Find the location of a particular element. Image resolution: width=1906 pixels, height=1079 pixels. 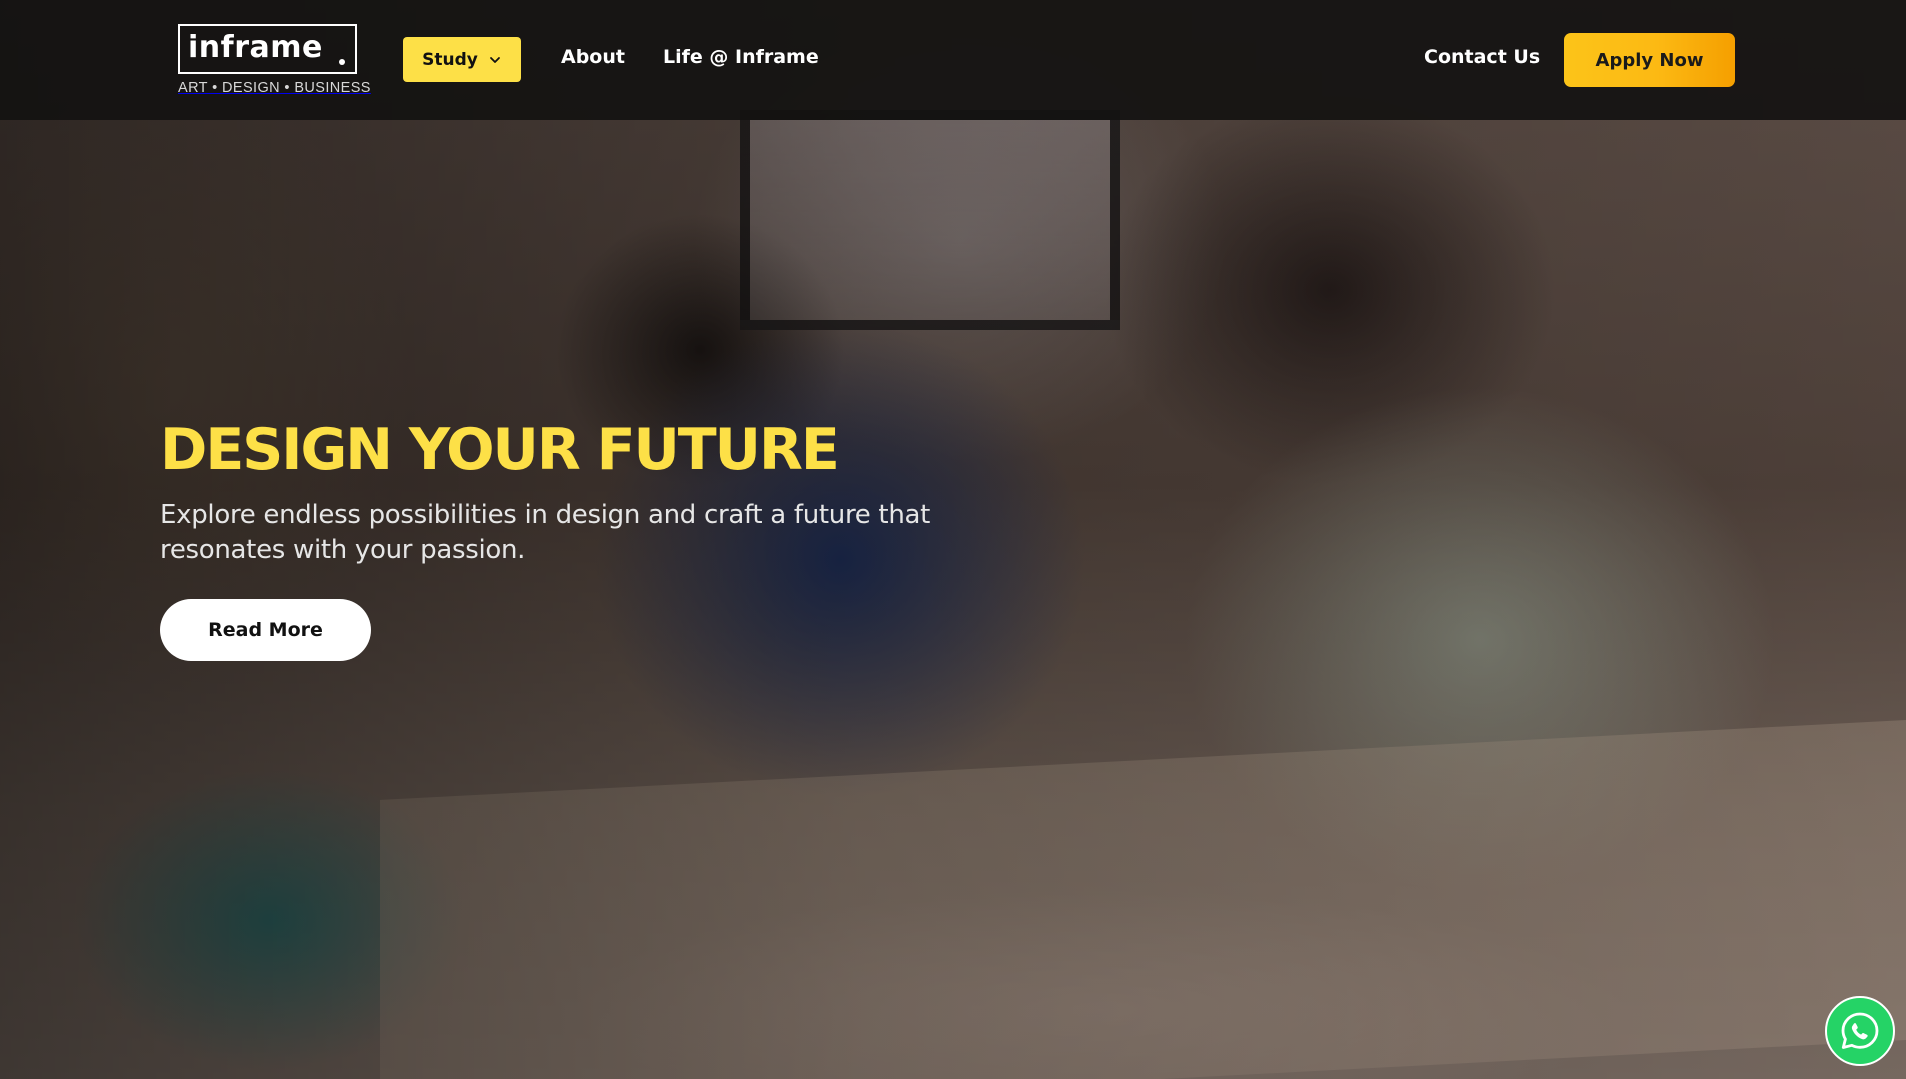

hero-title: DESIGN YOUR FUTURE is located at coordinates (500, 450).